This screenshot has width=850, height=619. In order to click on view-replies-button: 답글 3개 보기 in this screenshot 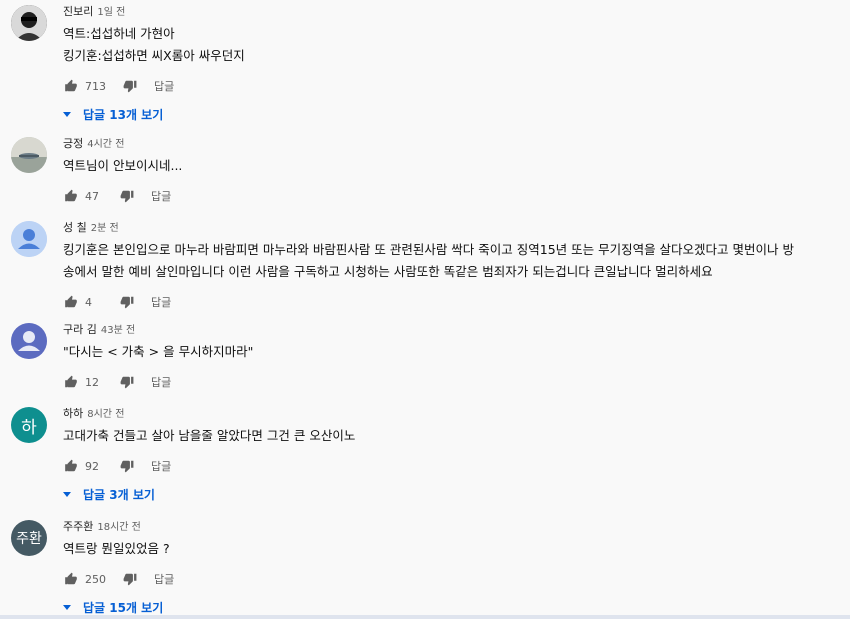, I will do `click(446, 494)`.